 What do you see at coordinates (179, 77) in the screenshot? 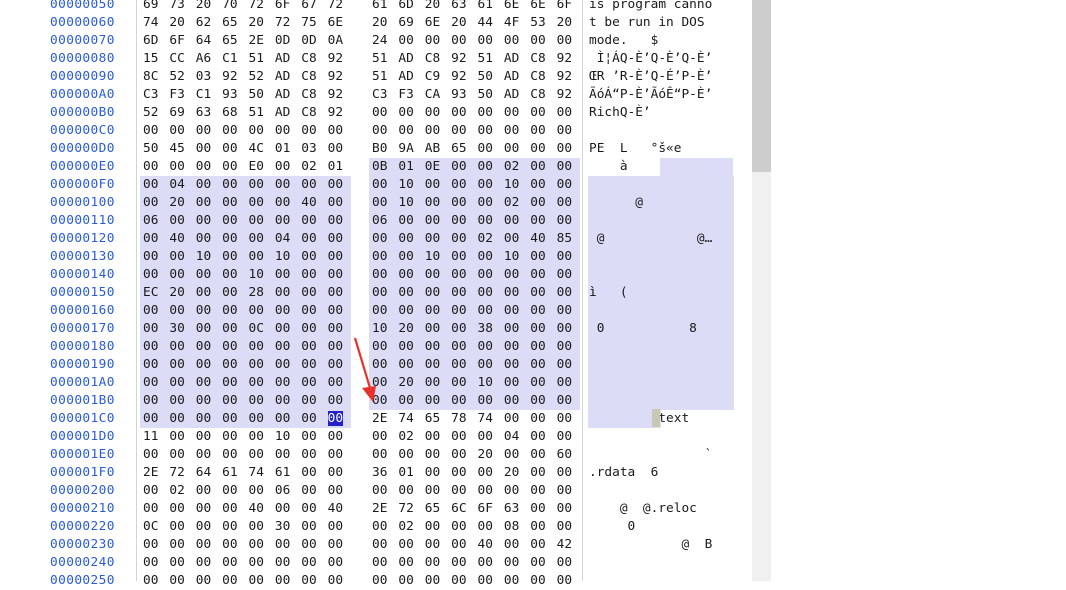
I see `hex-byte: 52` at bounding box center [179, 77].